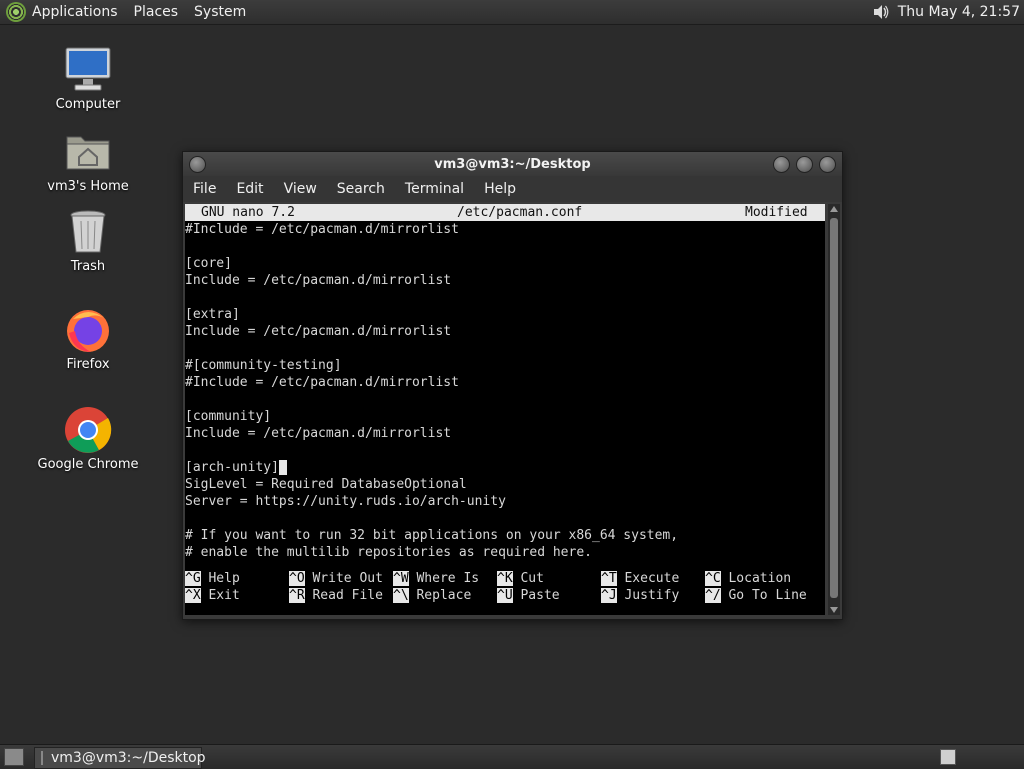 The width and height of the screenshot is (1024, 769). What do you see at coordinates (228, 416) in the screenshot?
I see `text-line: [community]` at bounding box center [228, 416].